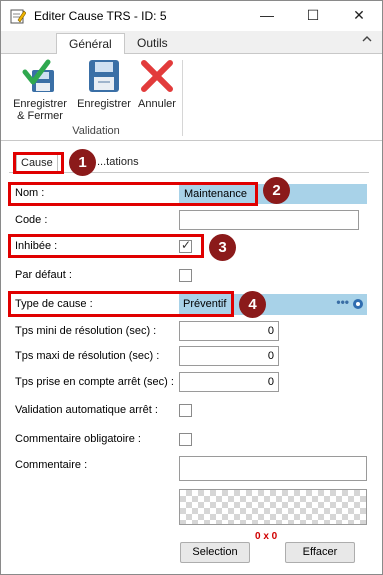 Image resolution: width=383 pixels, height=575 pixels. I want to click on annotation-marker-4: 4, so click(252, 304).